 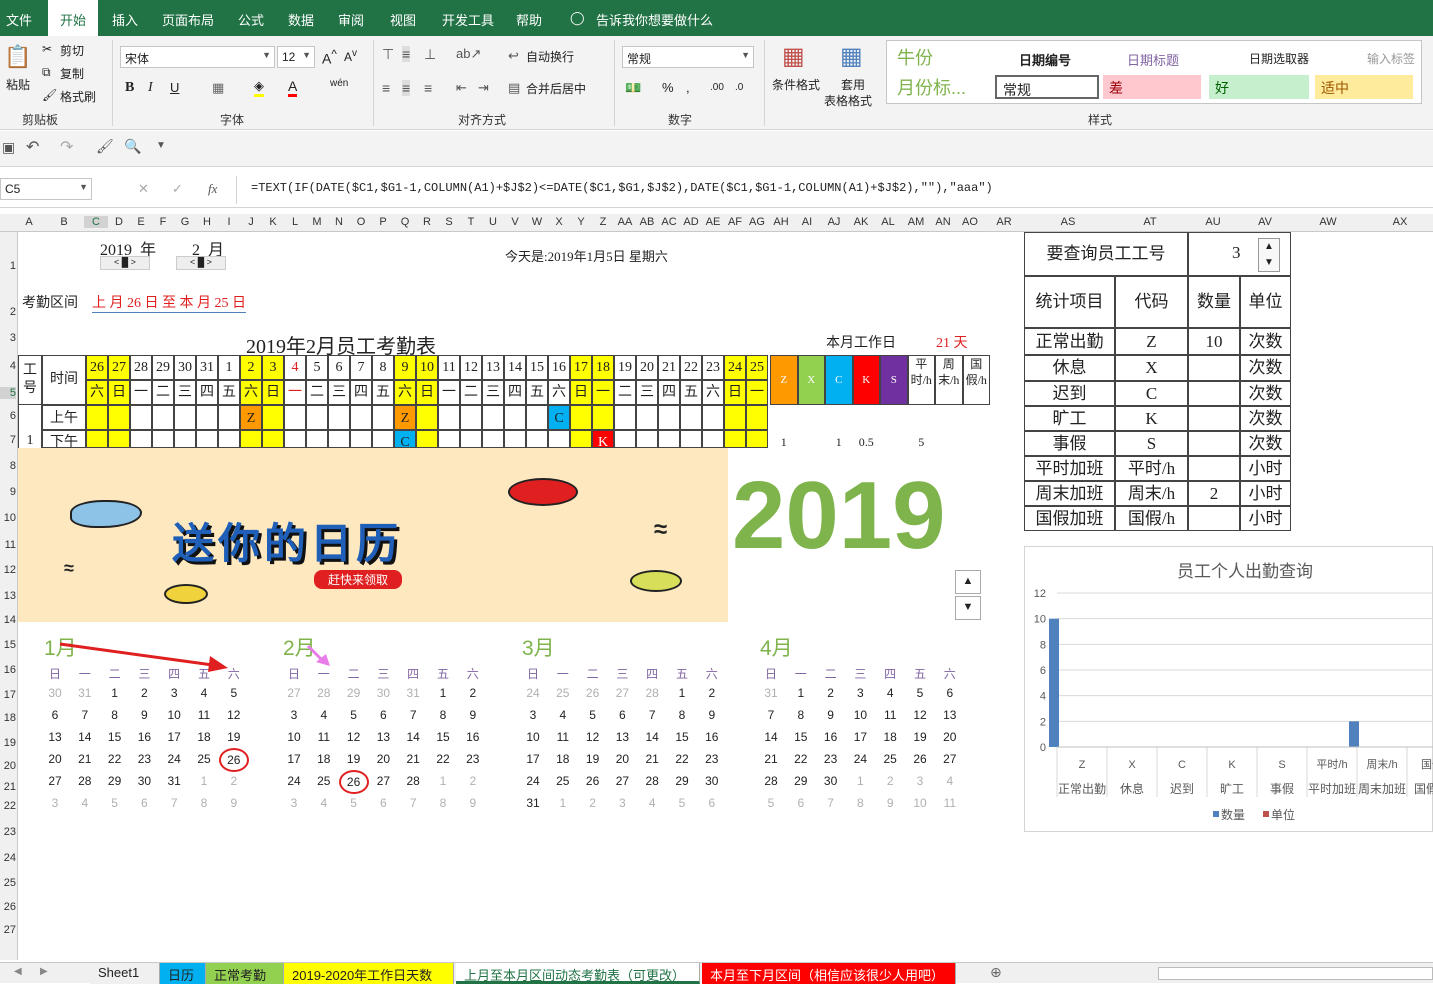 I want to click on calendar-day: 8, so click(x=801, y=715).